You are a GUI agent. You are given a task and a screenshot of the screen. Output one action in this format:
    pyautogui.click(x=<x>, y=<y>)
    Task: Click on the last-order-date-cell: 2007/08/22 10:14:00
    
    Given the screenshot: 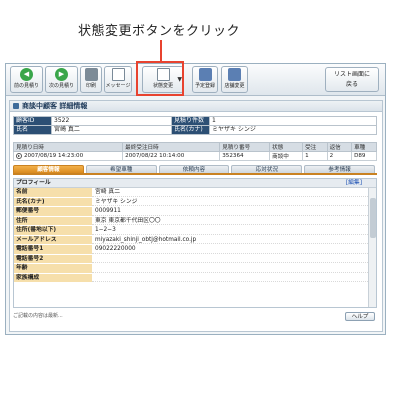 What is the action you would take?
    pyautogui.click(x=171, y=156)
    